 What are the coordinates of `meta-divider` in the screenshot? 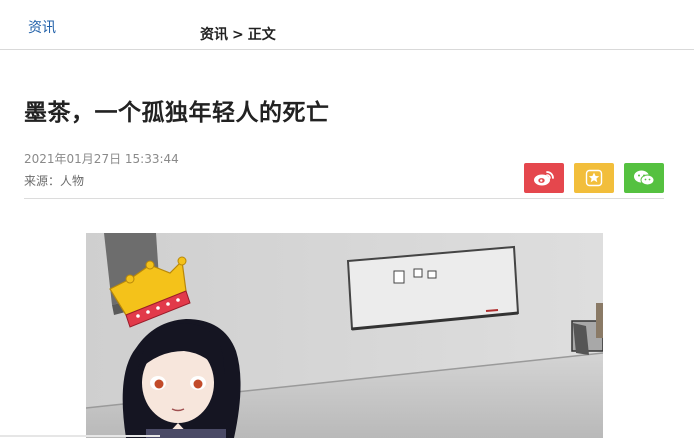 It's located at (344, 198).